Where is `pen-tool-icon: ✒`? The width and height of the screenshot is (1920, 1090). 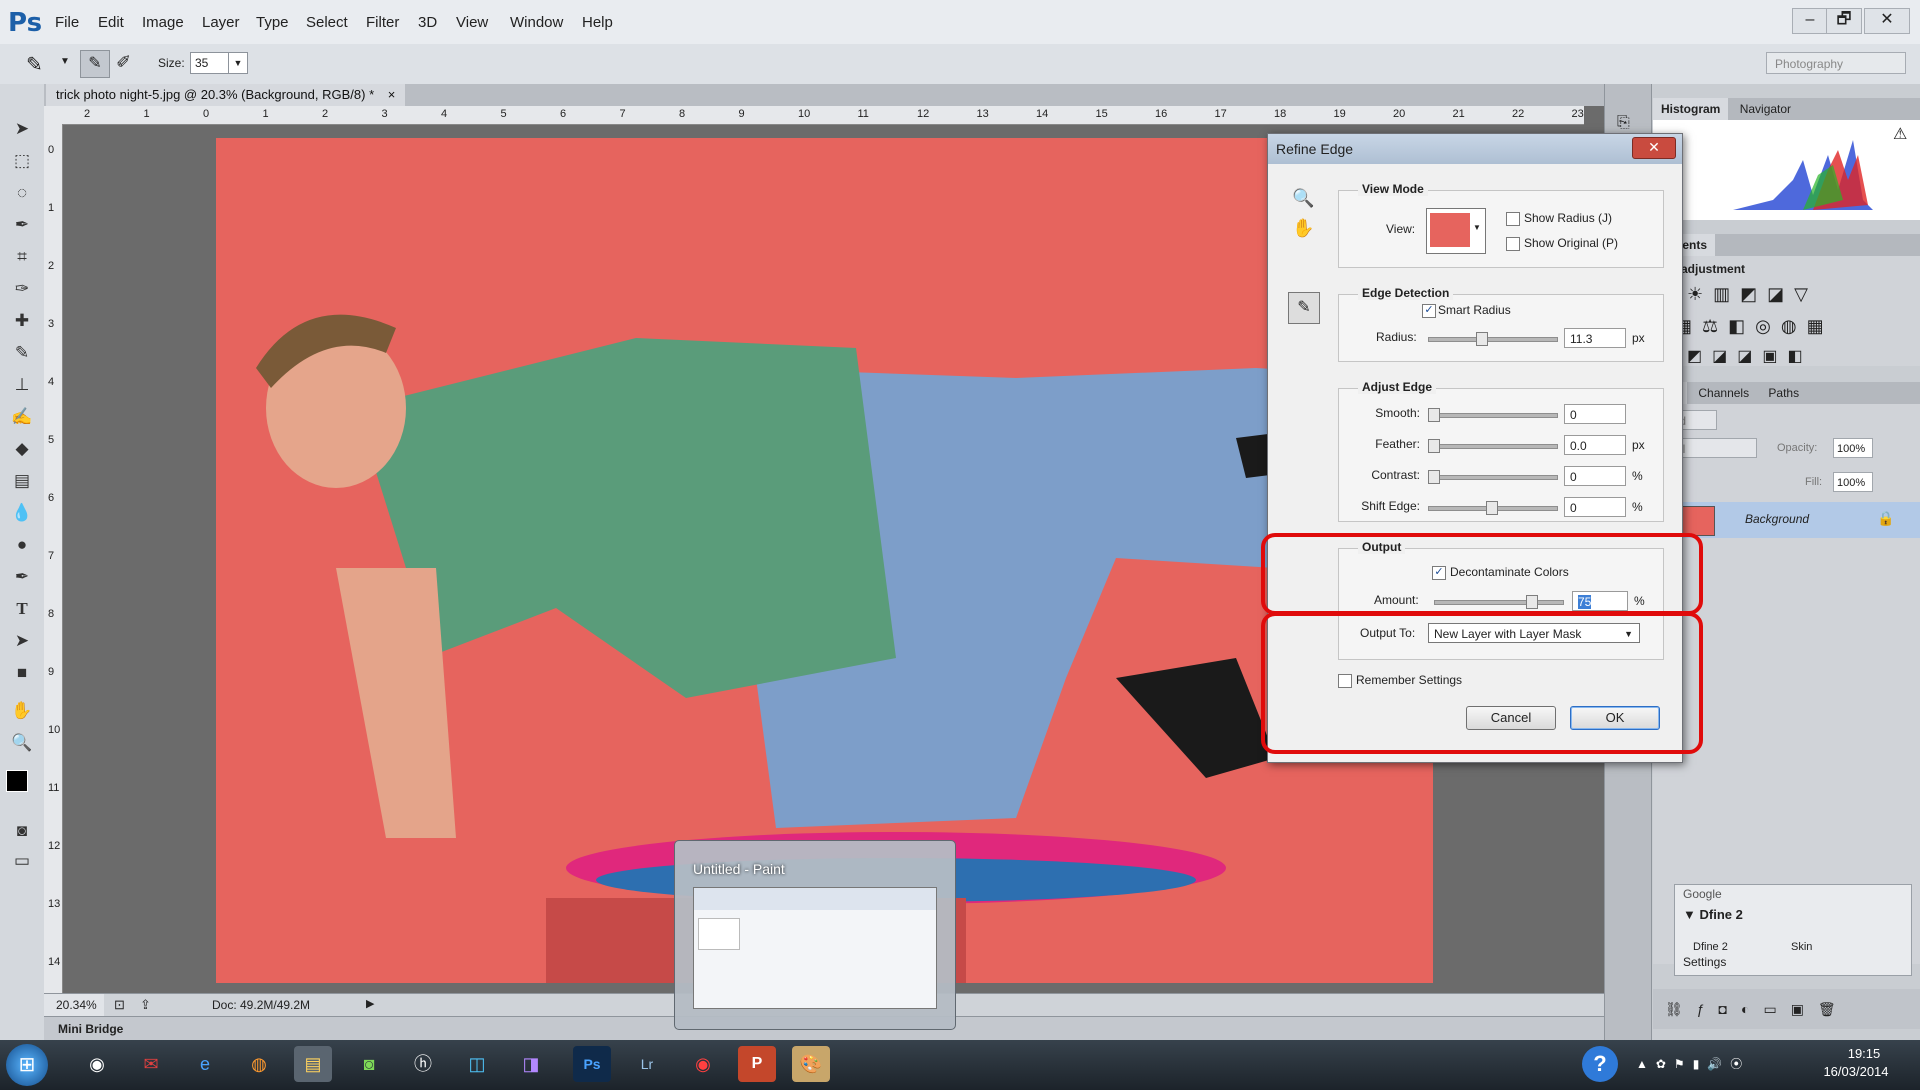 pen-tool-icon: ✒ is located at coordinates (22, 577).